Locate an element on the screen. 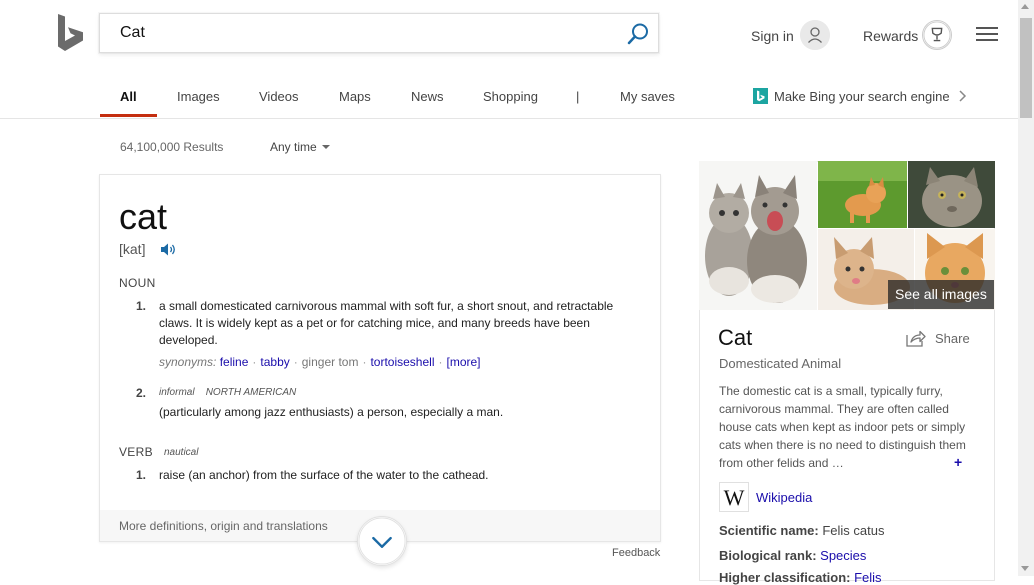 The width and height of the screenshot is (1034, 585). tab-news: News is located at coordinates (427, 96).